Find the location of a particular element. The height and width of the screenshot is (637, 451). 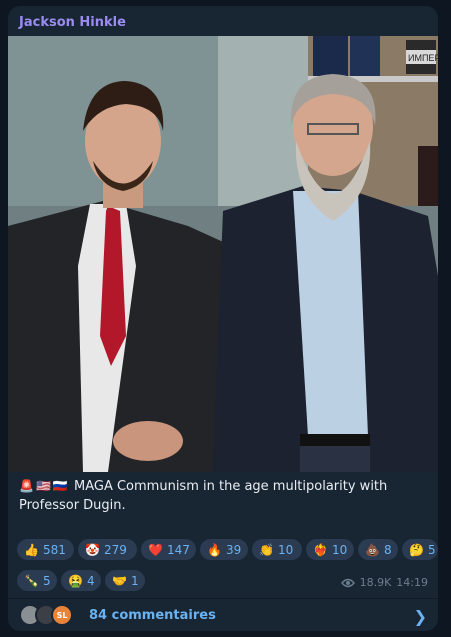

reaction-clown: 🤡 279 is located at coordinates (107, 549).